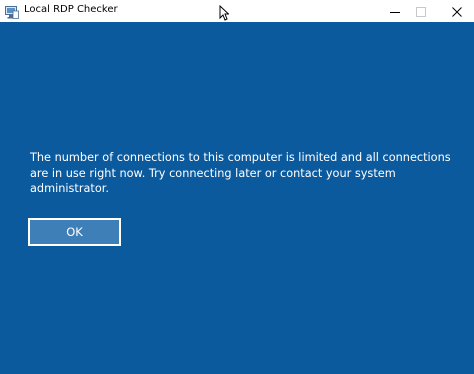 This screenshot has height=374, width=474. I want to click on close-button, so click(457, 11).